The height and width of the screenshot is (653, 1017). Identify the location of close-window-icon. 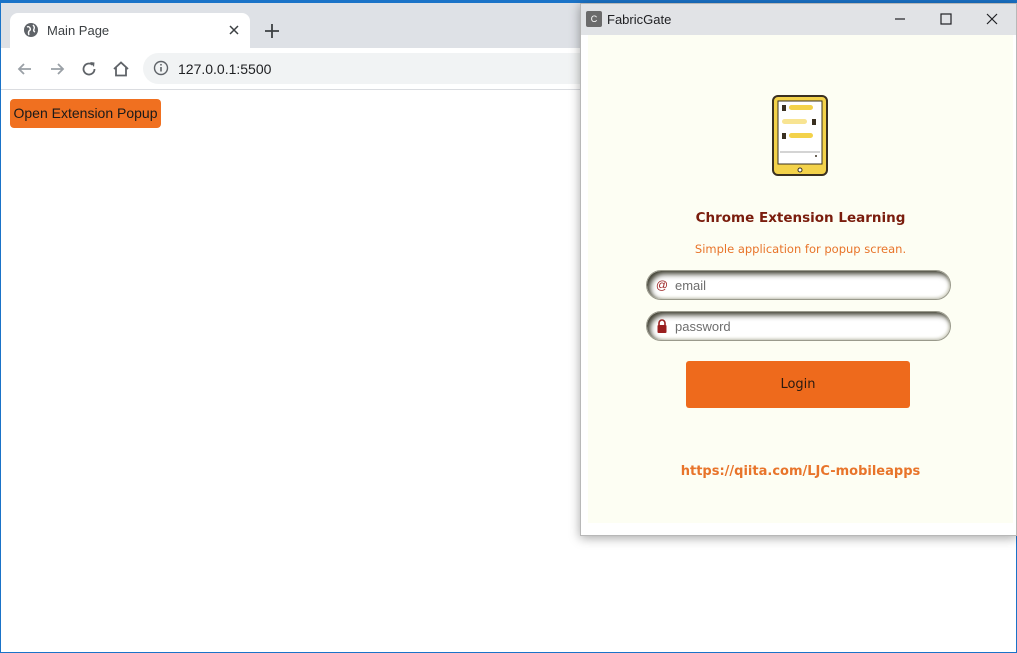
(992, 19).